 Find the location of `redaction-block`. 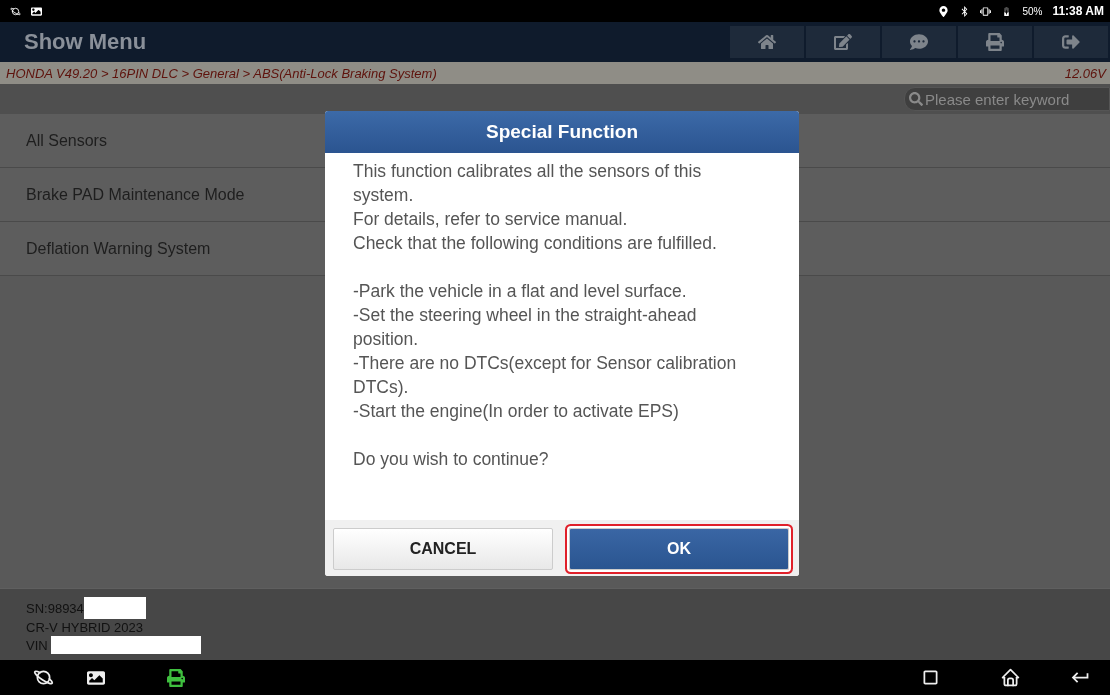

redaction-block is located at coordinates (114, 608).